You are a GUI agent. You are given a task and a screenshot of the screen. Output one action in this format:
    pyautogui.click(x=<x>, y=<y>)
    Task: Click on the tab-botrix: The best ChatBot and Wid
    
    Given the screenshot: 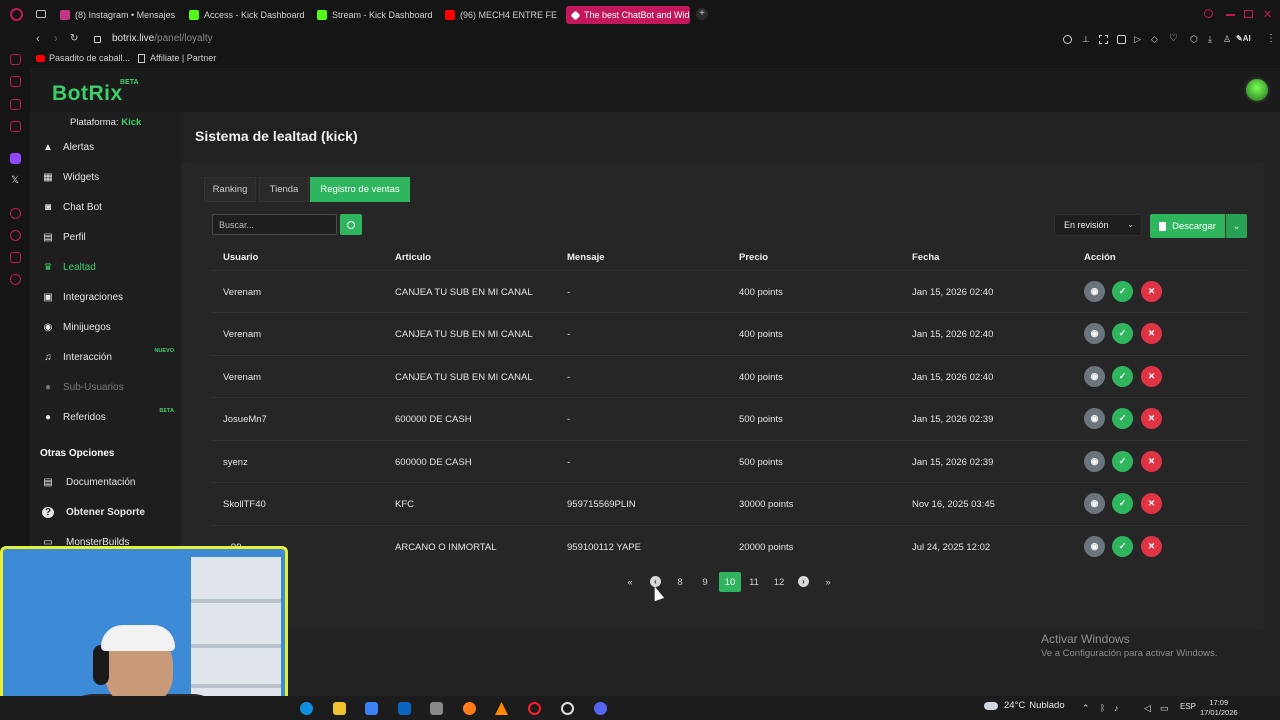 What is the action you would take?
    pyautogui.click(x=628, y=15)
    